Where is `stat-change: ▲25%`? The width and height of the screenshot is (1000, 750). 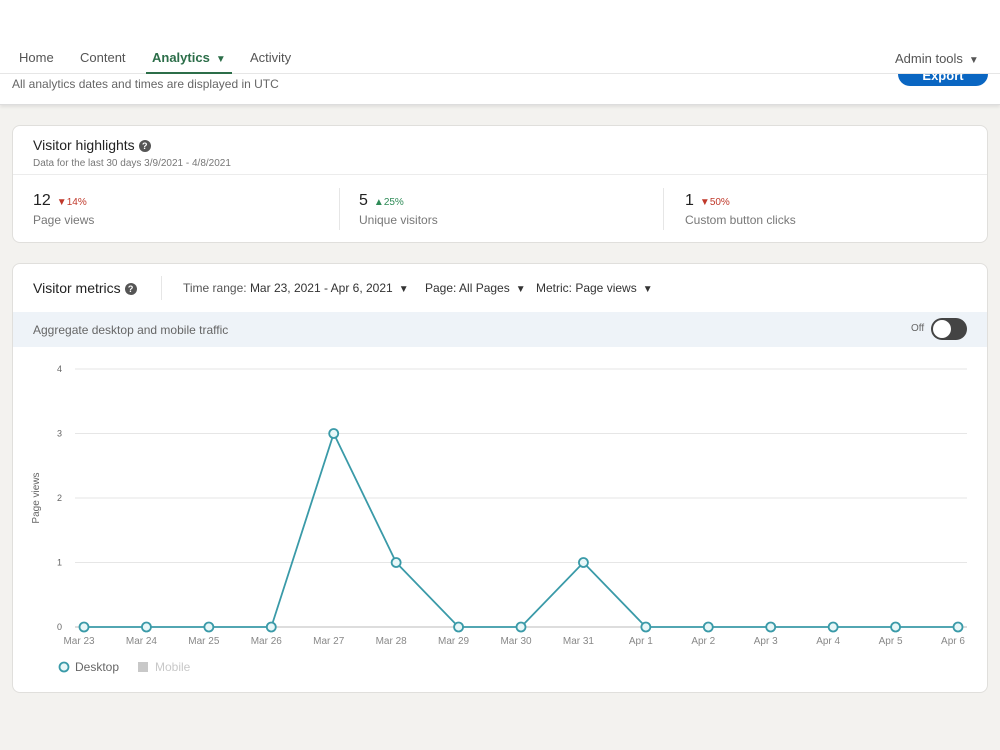
stat-change: ▲25% is located at coordinates (388, 202).